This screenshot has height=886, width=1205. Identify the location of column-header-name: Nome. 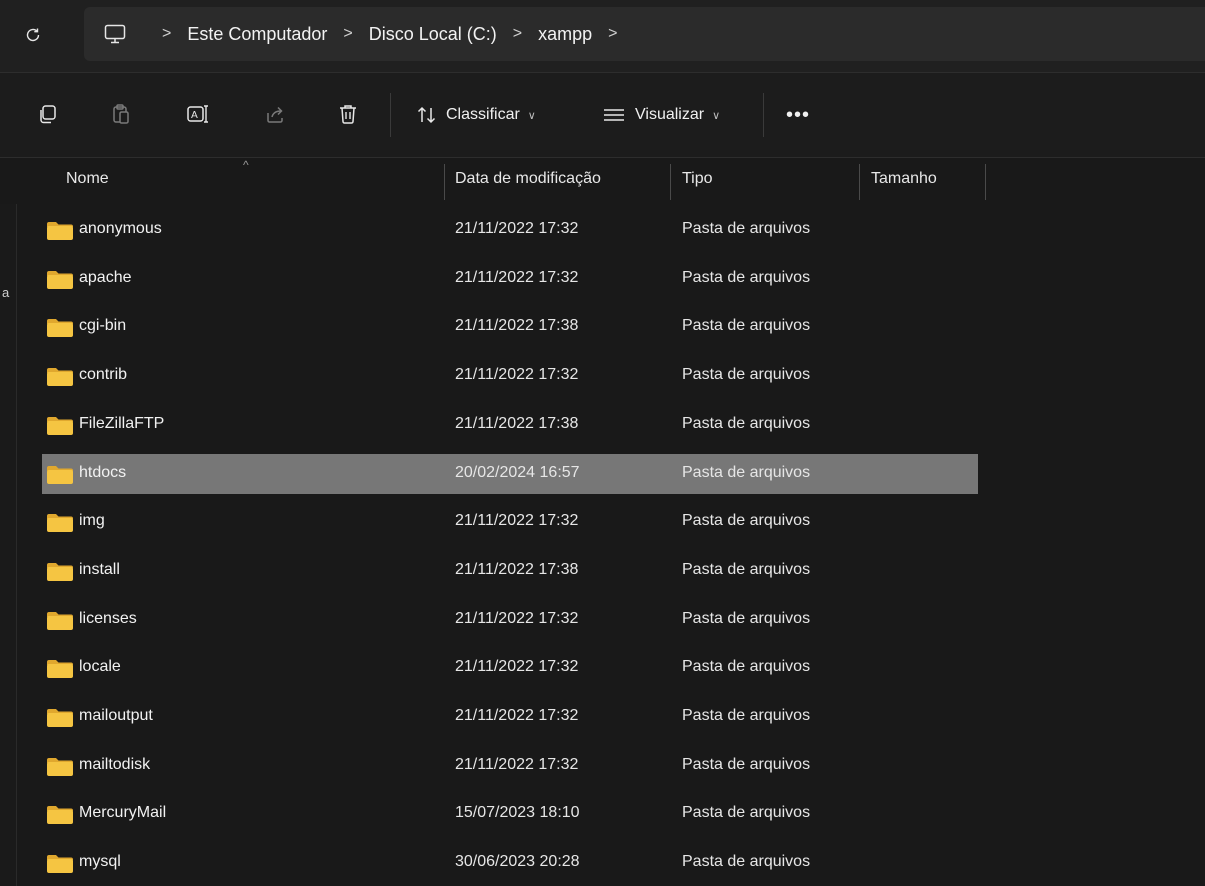
(87, 179).